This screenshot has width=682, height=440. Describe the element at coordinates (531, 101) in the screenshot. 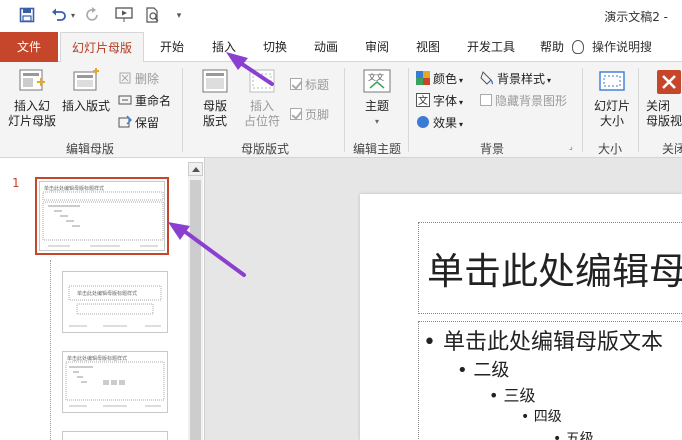

I see `hide-background-label: 隐藏背景图形` at that location.